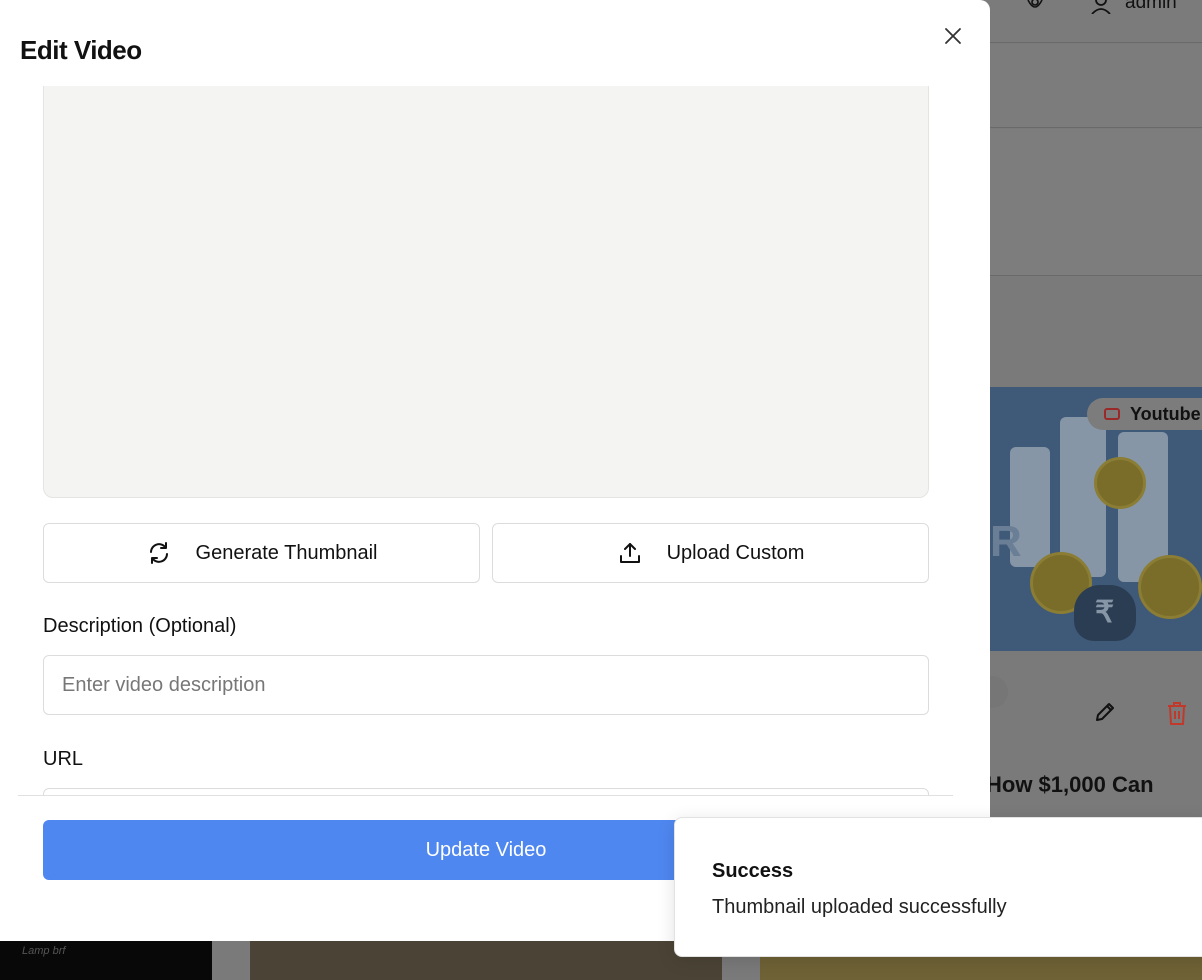 The height and width of the screenshot is (980, 1202). I want to click on close-icon, so click(953, 36).